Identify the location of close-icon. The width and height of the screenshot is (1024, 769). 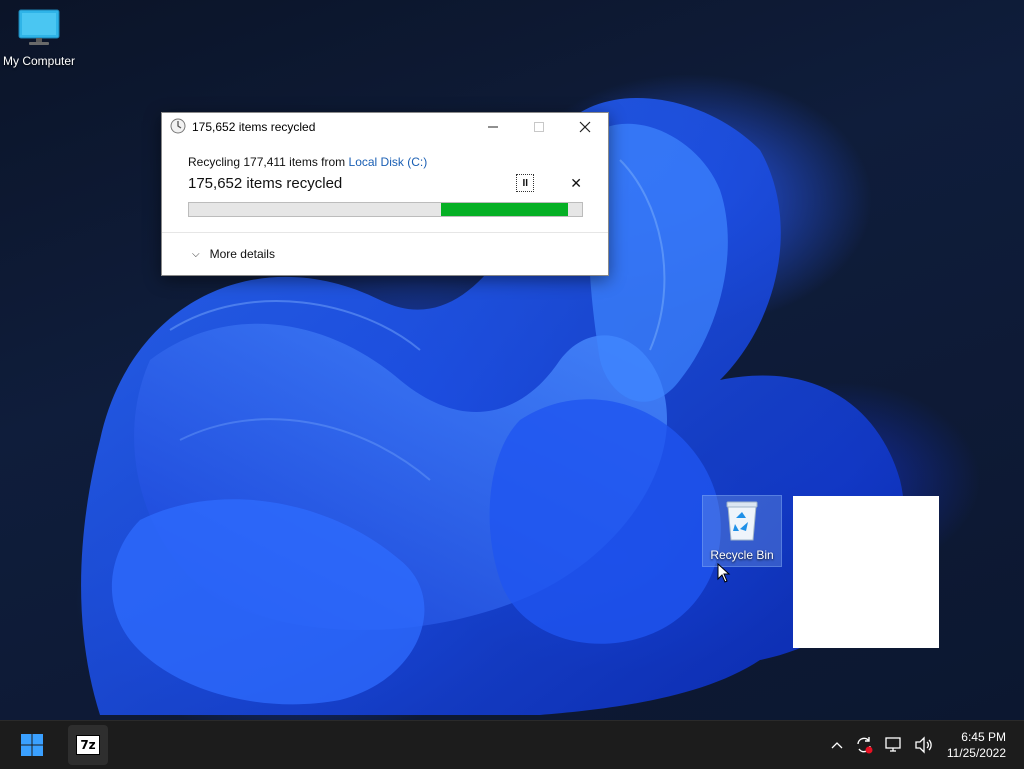
(585, 127).